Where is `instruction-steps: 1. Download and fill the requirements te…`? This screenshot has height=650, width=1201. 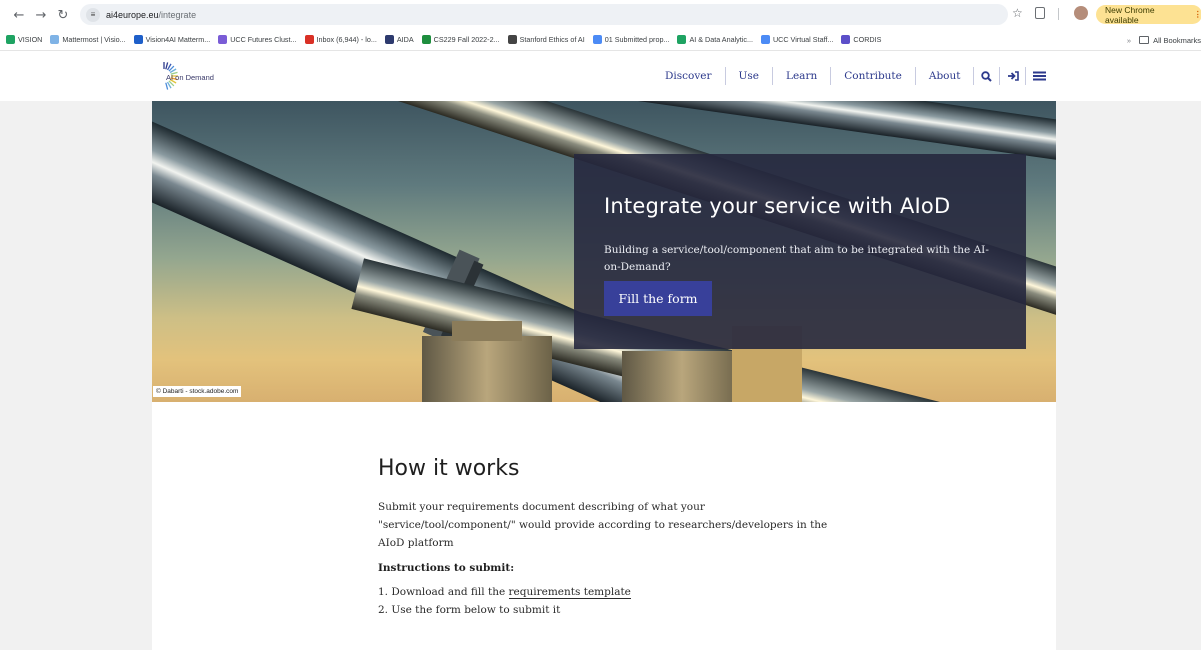 instruction-steps: 1. Download and fill the requirements te… is located at coordinates (613, 601).